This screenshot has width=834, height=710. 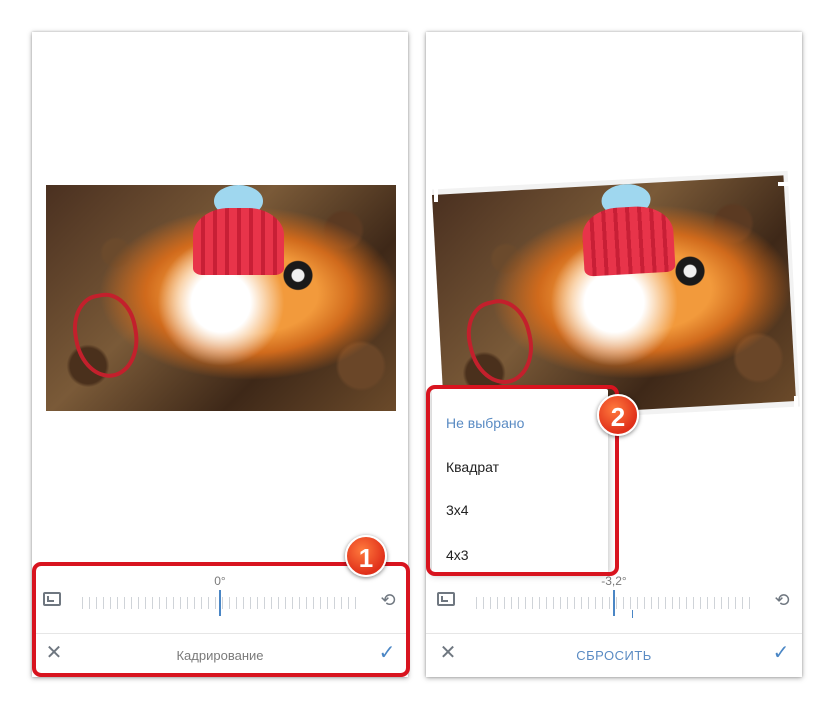 What do you see at coordinates (618, 415) in the screenshot?
I see `step-badge-2: 2` at bounding box center [618, 415].